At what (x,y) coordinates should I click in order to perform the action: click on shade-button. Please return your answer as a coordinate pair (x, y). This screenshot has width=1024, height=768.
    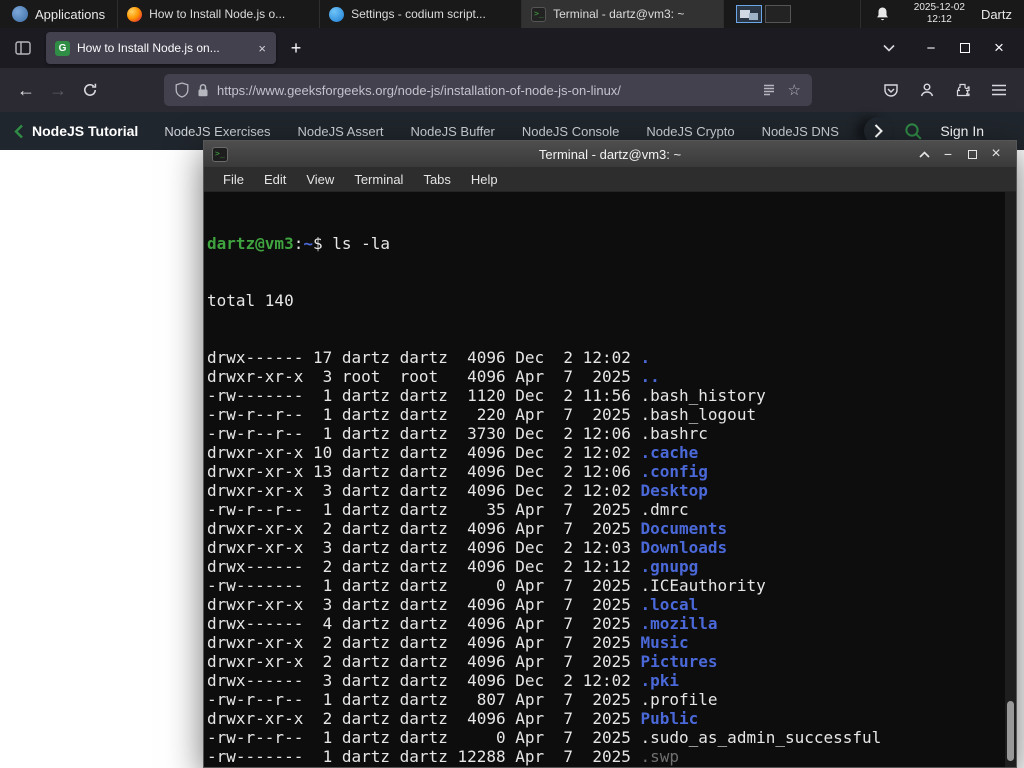
    Looking at the image, I should click on (924, 154).